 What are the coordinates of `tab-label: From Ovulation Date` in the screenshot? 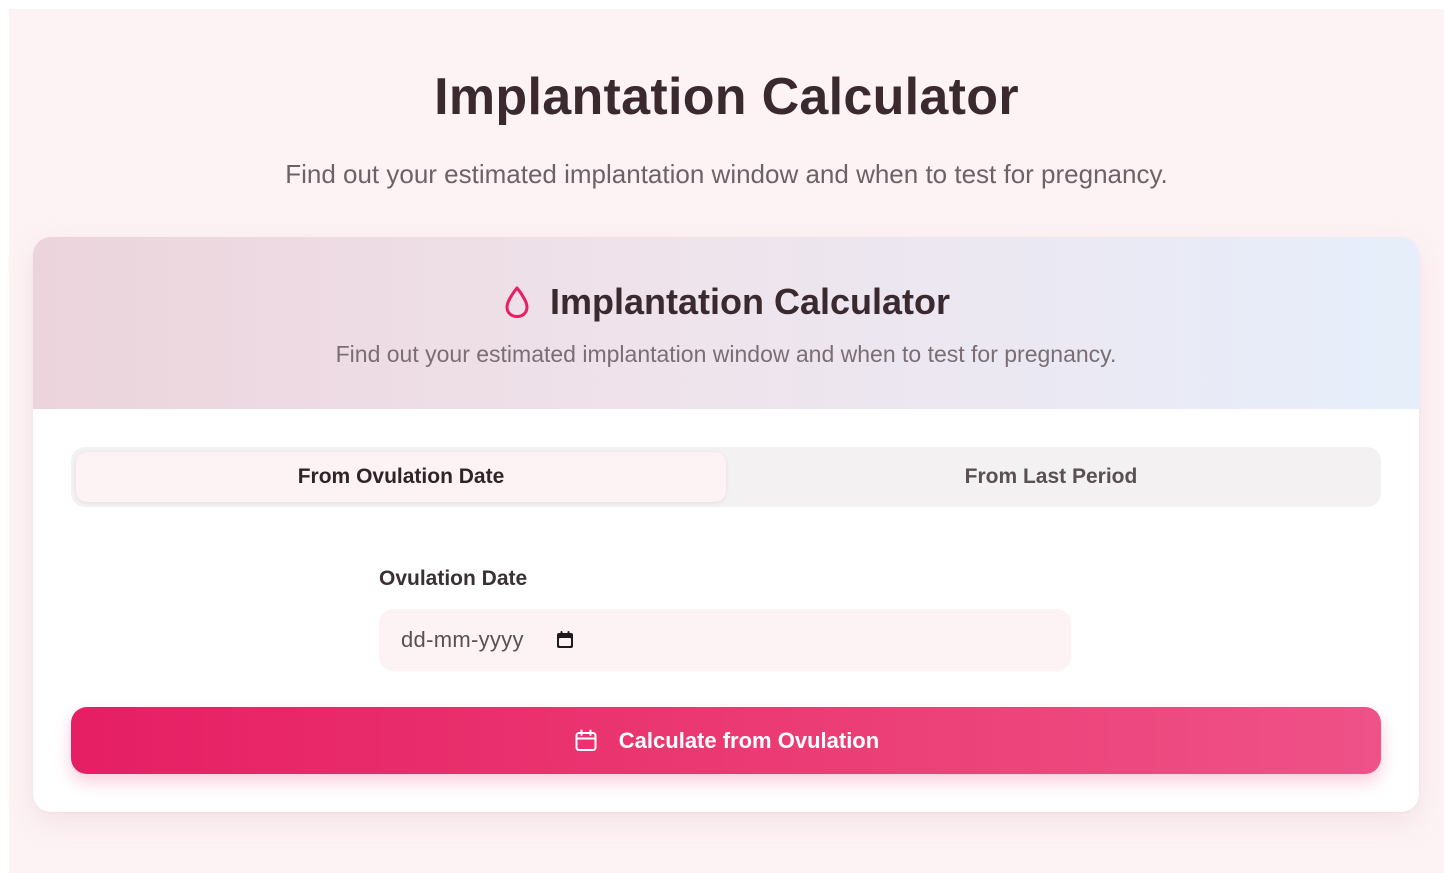 It's located at (401, 476).